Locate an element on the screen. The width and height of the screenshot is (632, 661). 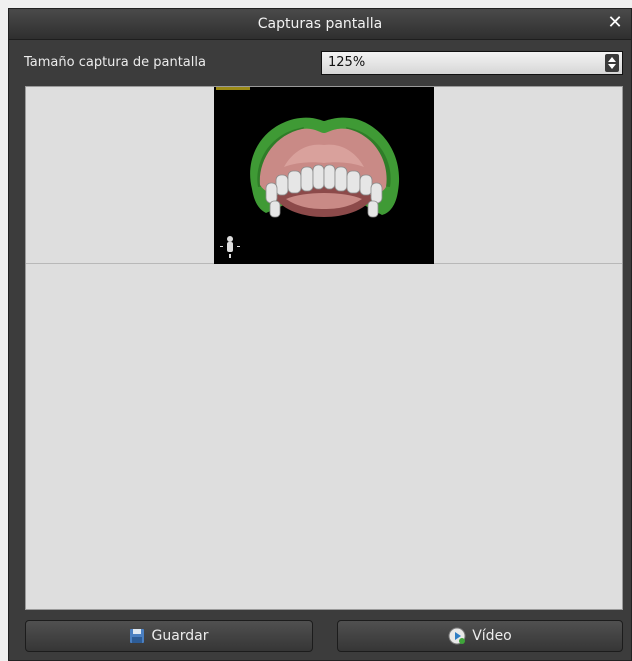
captured-image is located at coordinates (324, 175).